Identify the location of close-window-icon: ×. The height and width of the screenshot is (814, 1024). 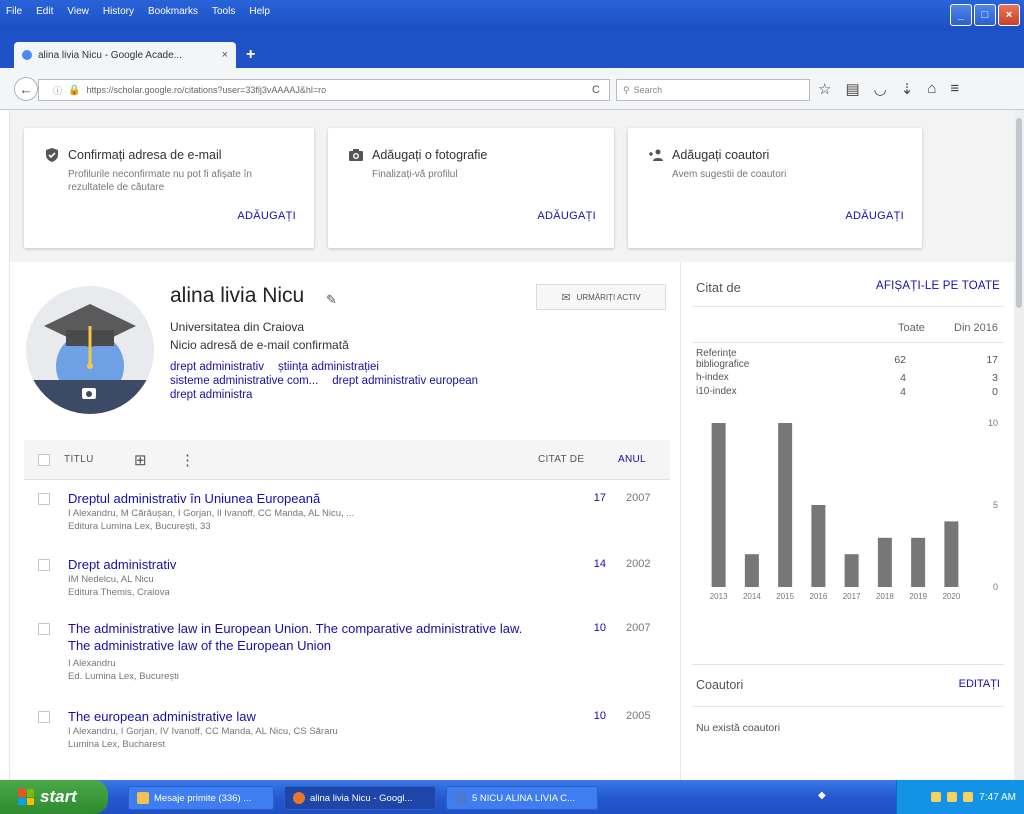
(1009, 15).